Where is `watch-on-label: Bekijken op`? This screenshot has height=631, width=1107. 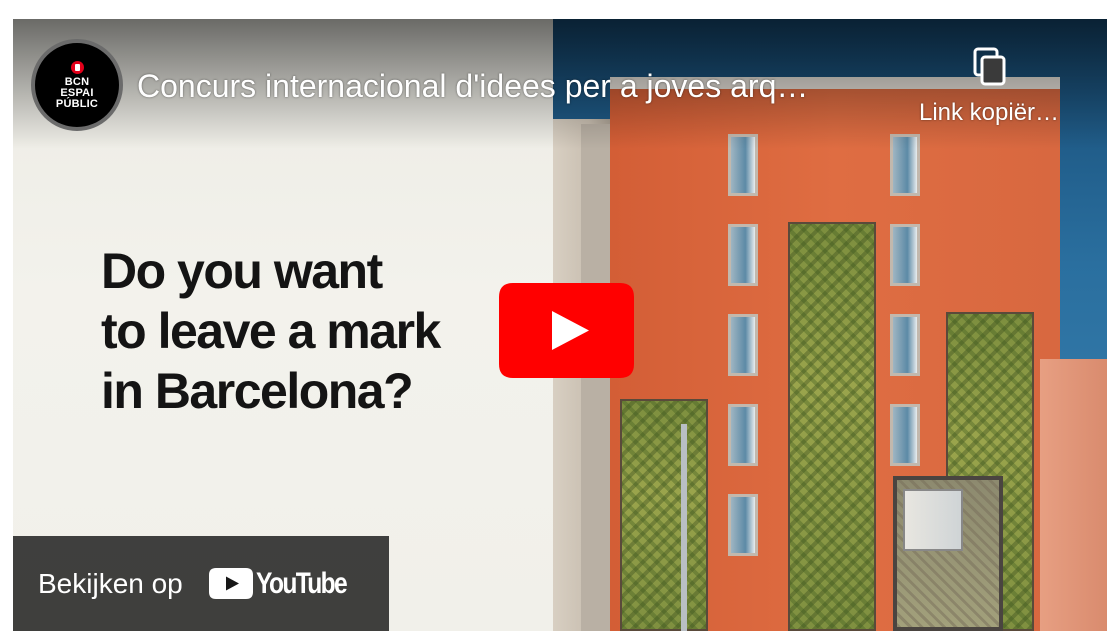
watch-on-label: Bekijken op is located at coordinates (110, 583).